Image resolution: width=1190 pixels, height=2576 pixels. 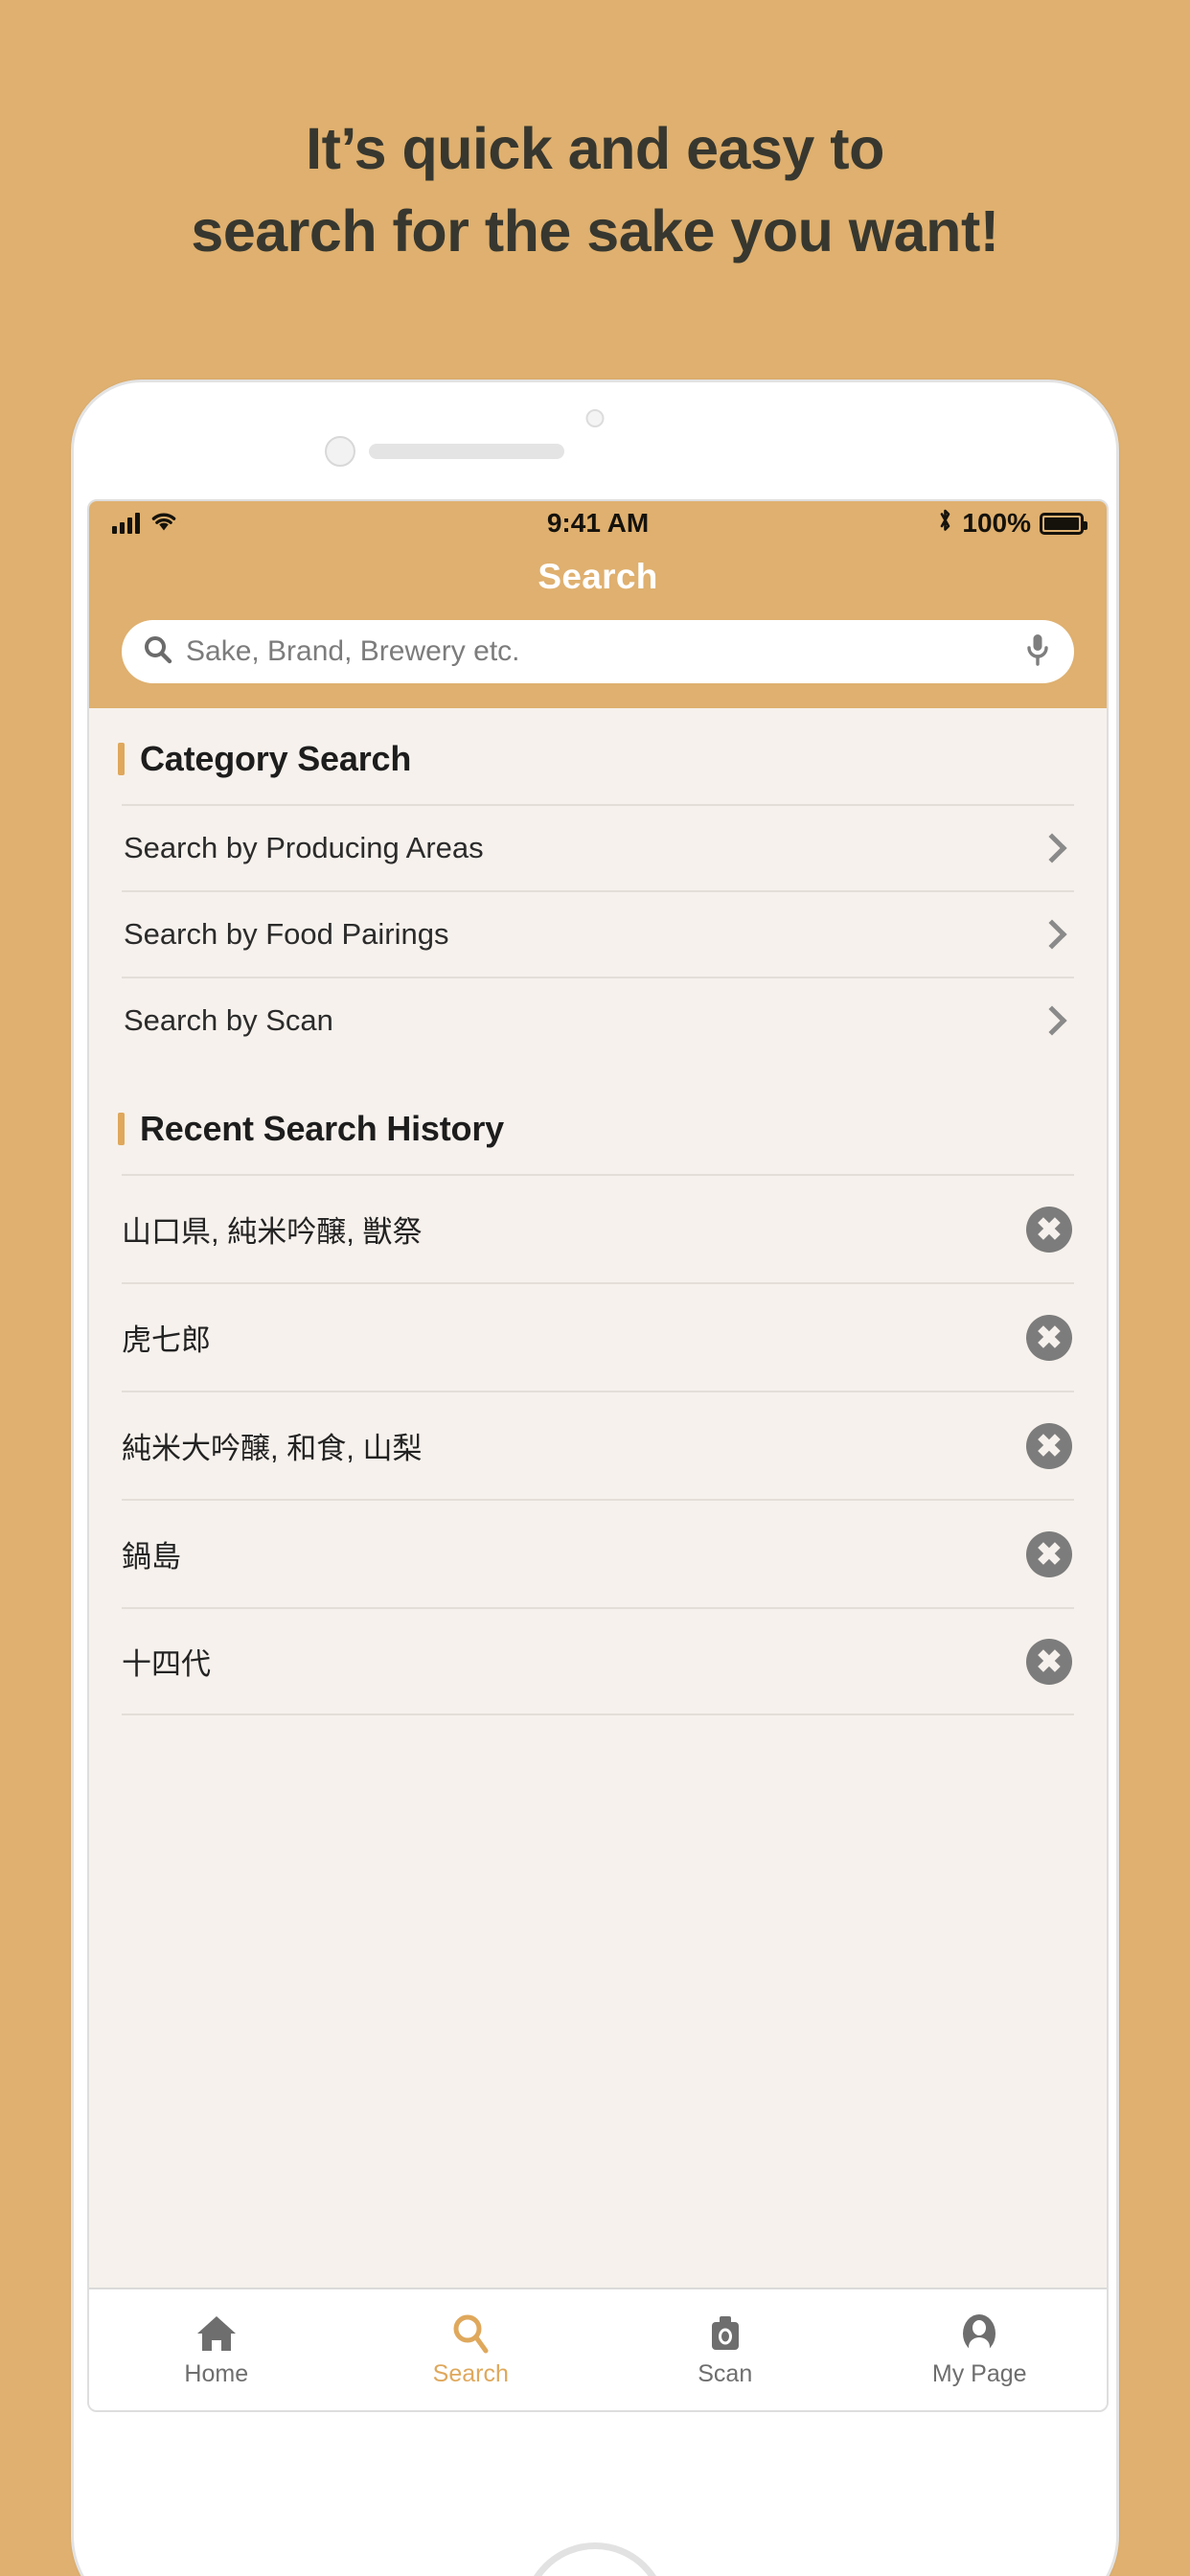 What do you see at coordinates (598, 1661) in the screenshot?
I see `list-item: 十四代 ✖` at bounding box center [598, 1661].